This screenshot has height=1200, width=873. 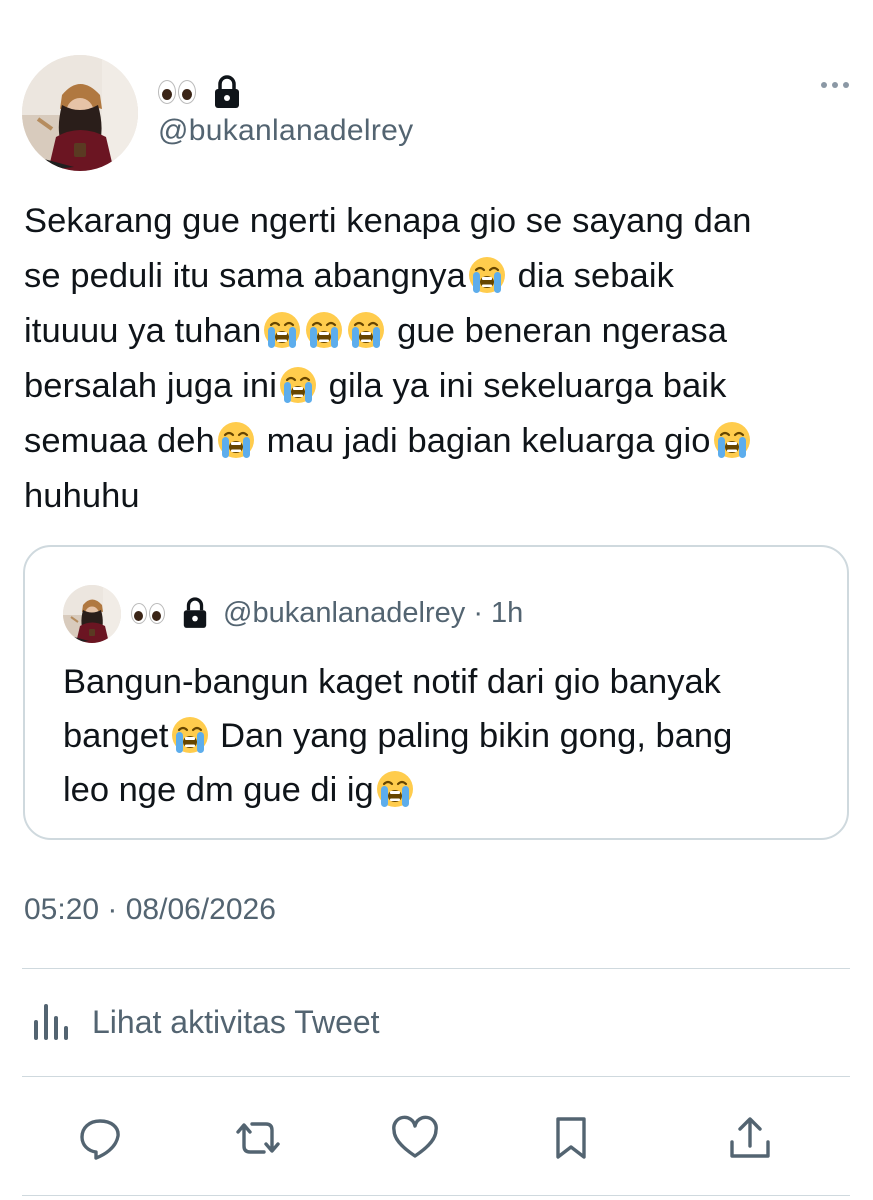 What do you see at coordinates (51, 1022) in the screenshot?
I see `bar-chart-icon` at bounding box center [51, 1022].